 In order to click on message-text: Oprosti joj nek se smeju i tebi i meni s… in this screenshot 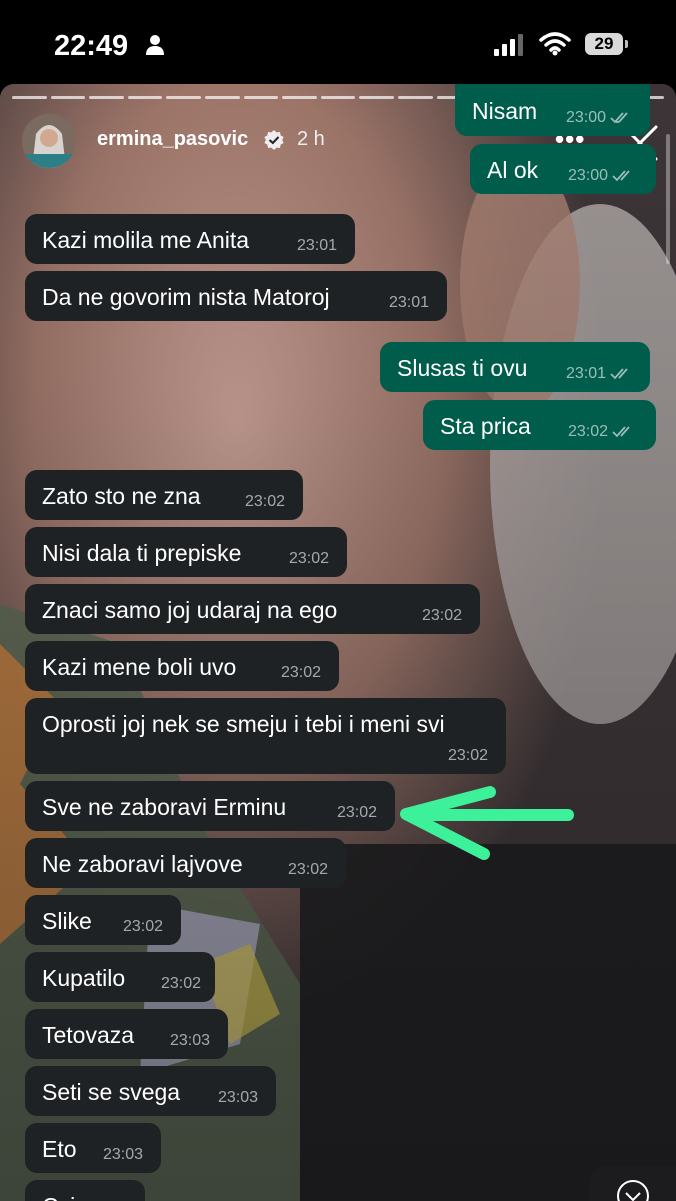, I will do `click(243, 724)`.